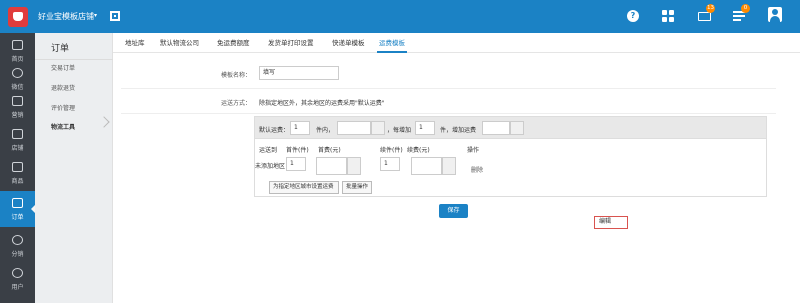 The width and height of the screenshot is (800, 303). I want to click on help-icon: ?, so click(633, 16).